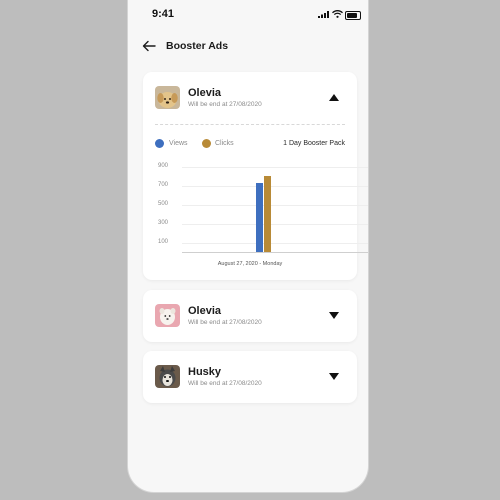  I want to click on y-tick-label: 300, so click(162, 222).